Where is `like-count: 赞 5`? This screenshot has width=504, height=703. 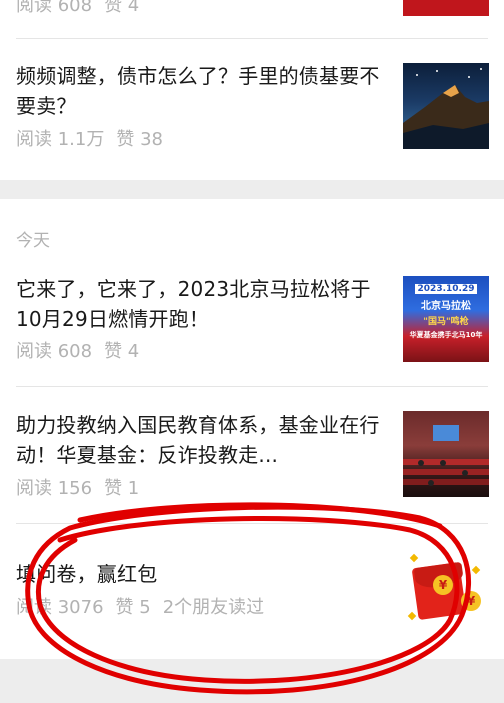 like-count: 赞 5 is located at coordinates (133, 607).